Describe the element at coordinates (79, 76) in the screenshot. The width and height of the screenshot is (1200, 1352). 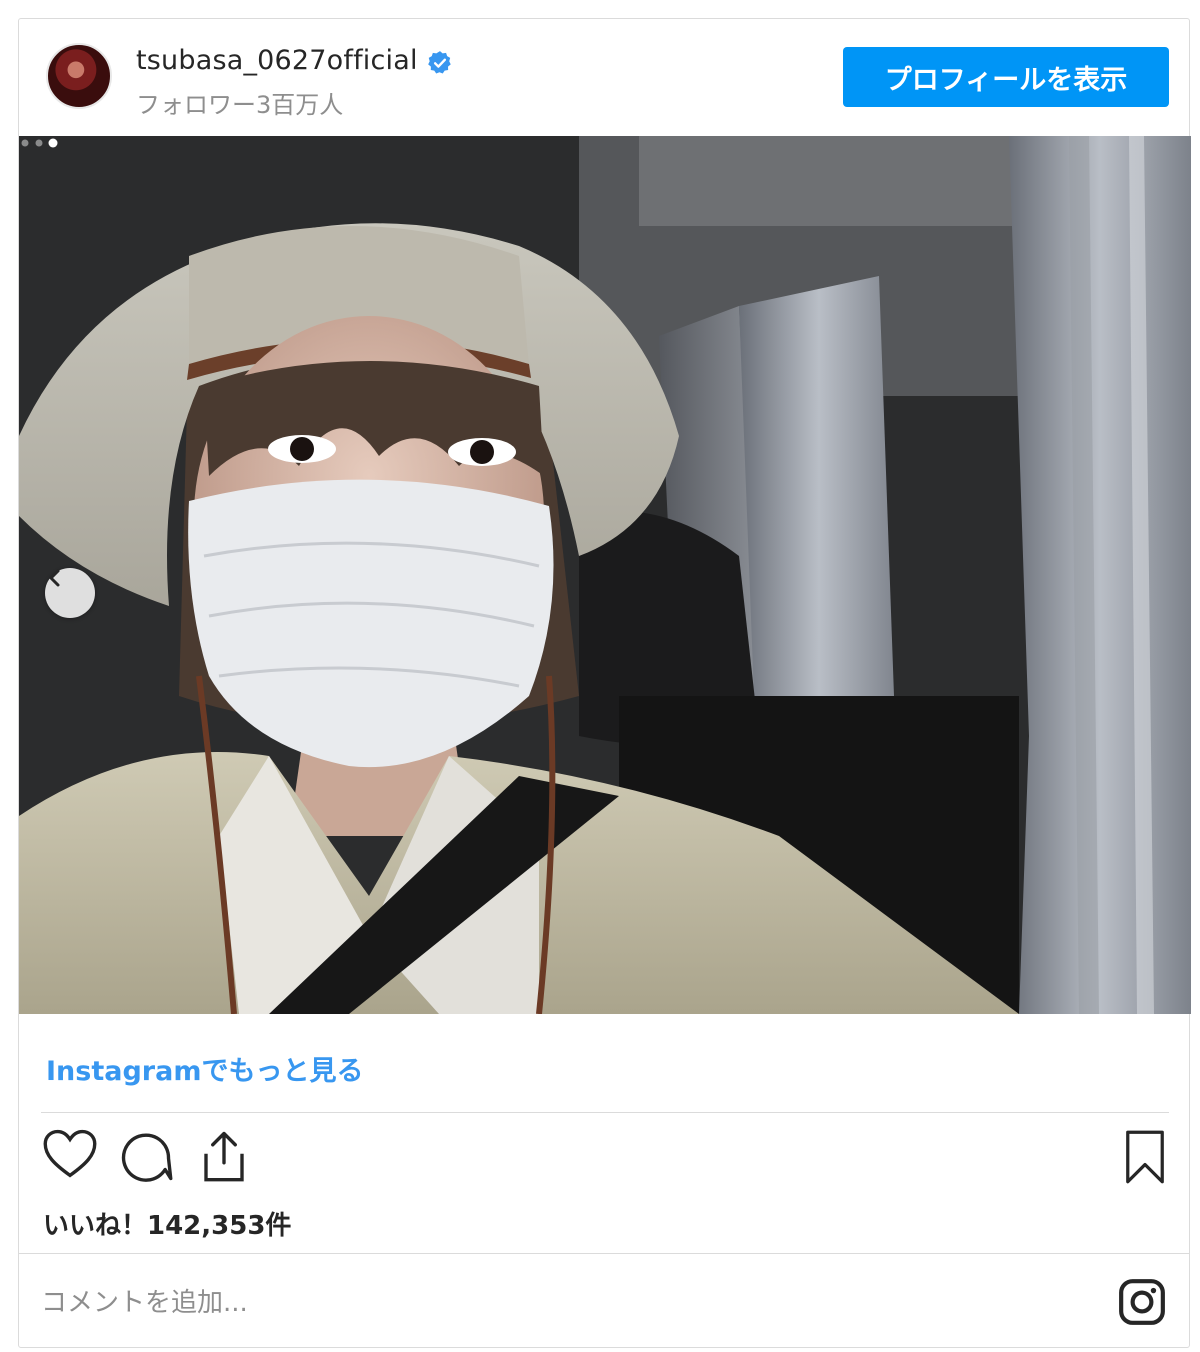
I see `avatar` at that location.